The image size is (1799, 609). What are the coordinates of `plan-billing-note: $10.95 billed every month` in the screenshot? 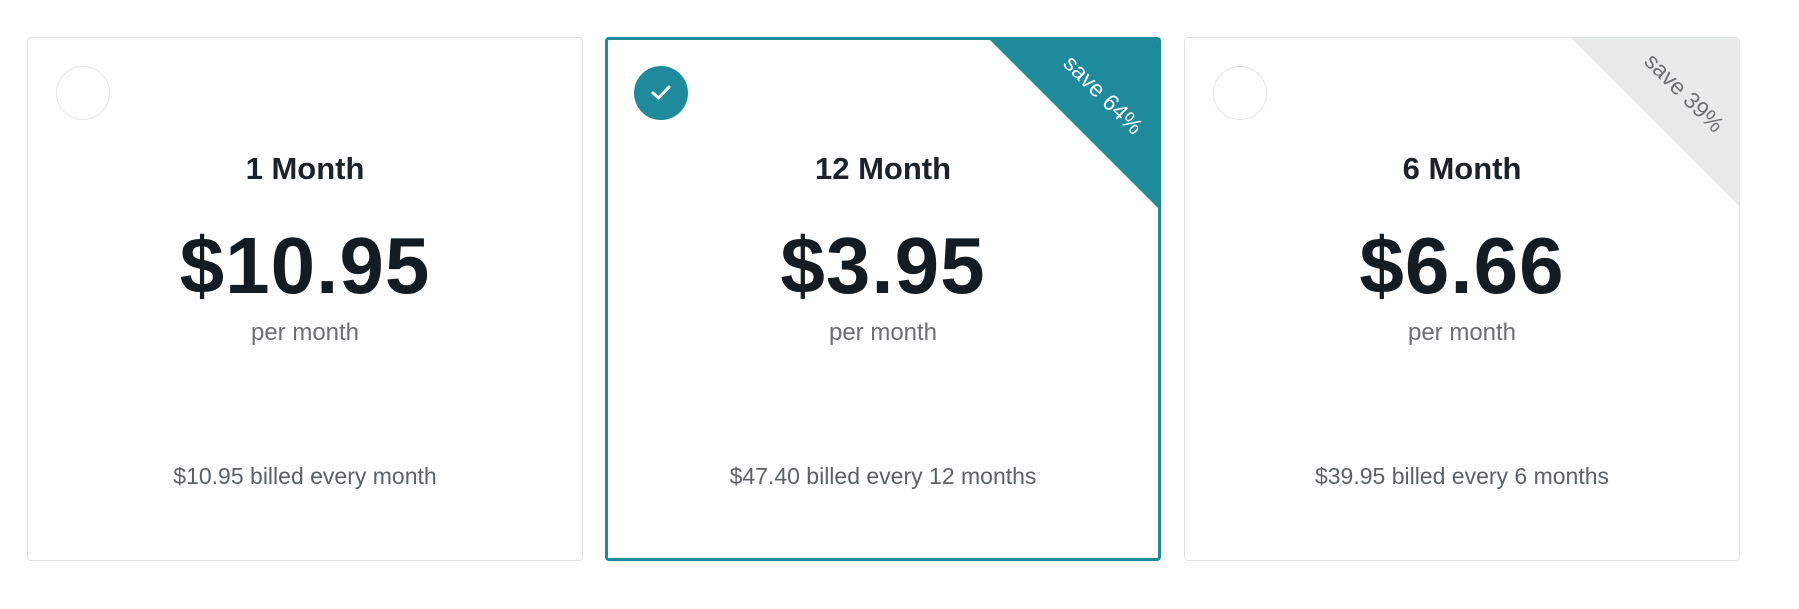 It's located at (305, 476).